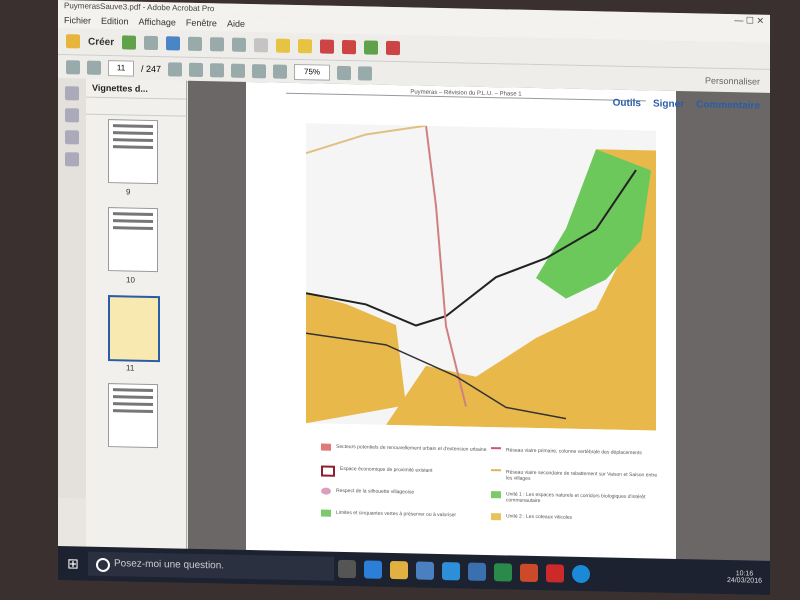 This screenshot has width=800, height=600. I want to click on plus-icon, so click(280, 71).